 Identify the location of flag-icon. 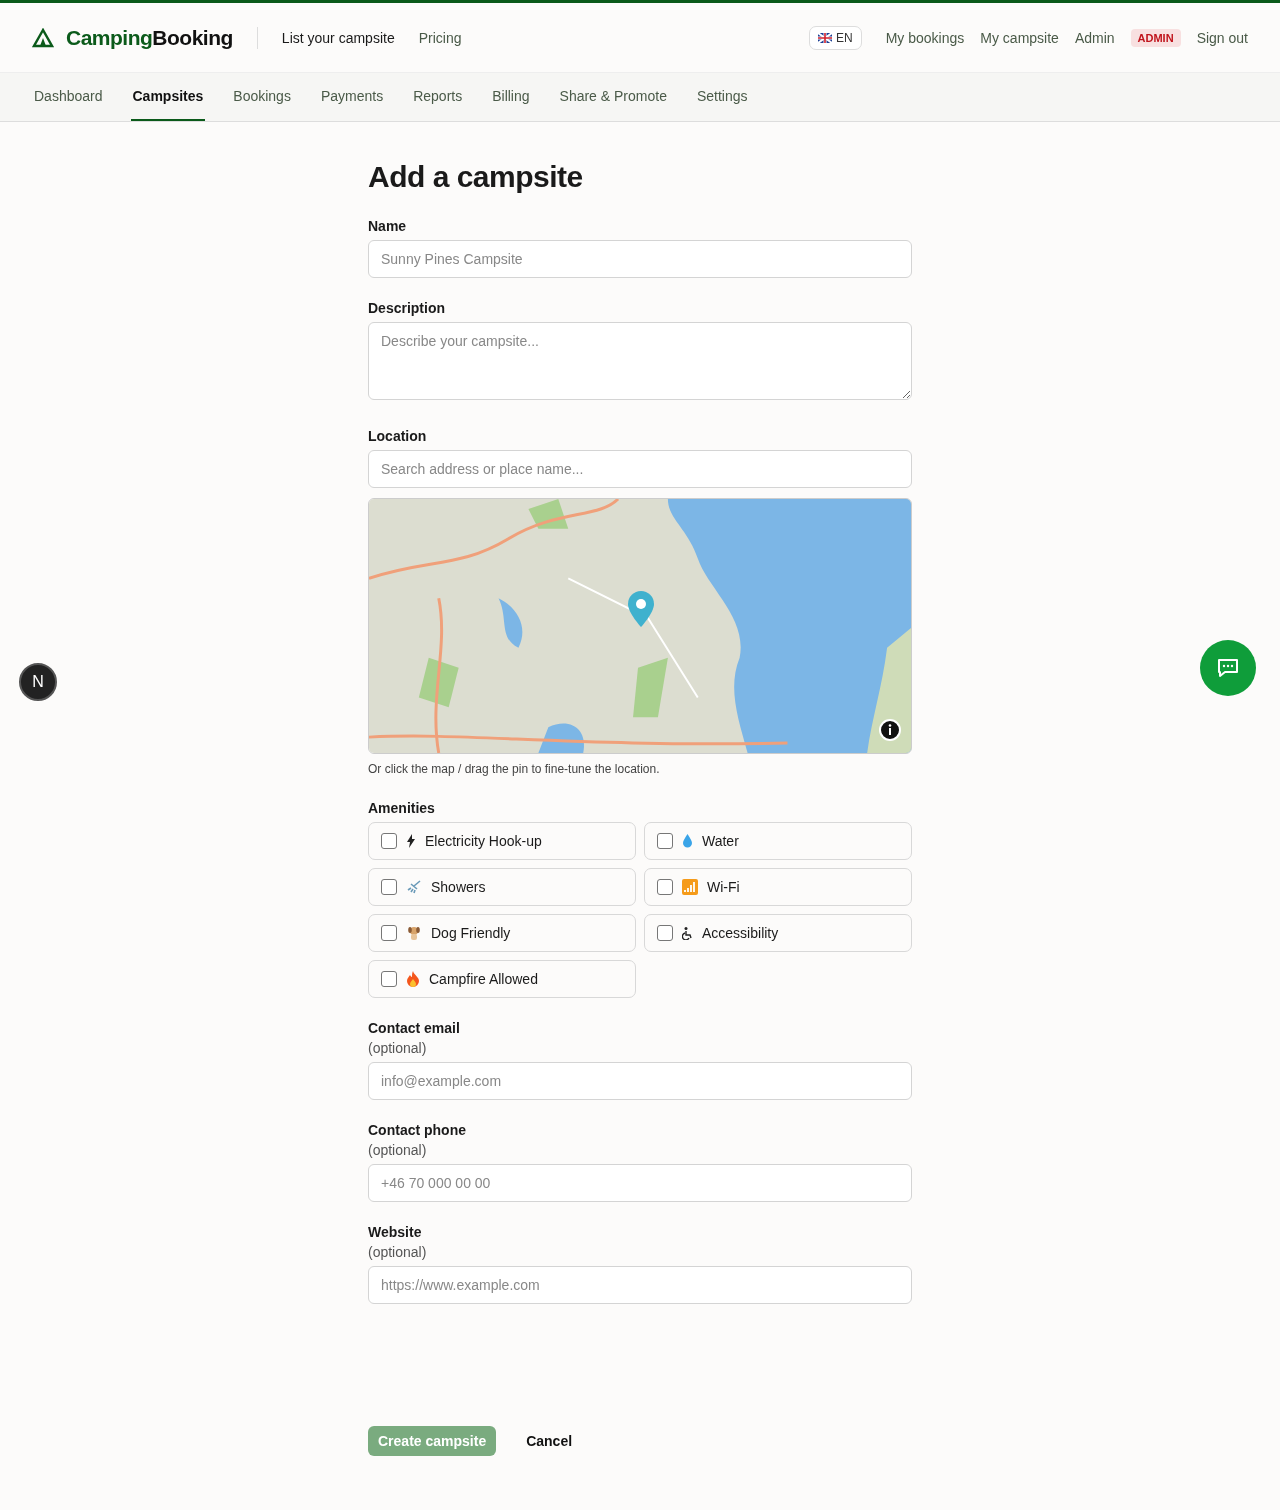
(825, 37).